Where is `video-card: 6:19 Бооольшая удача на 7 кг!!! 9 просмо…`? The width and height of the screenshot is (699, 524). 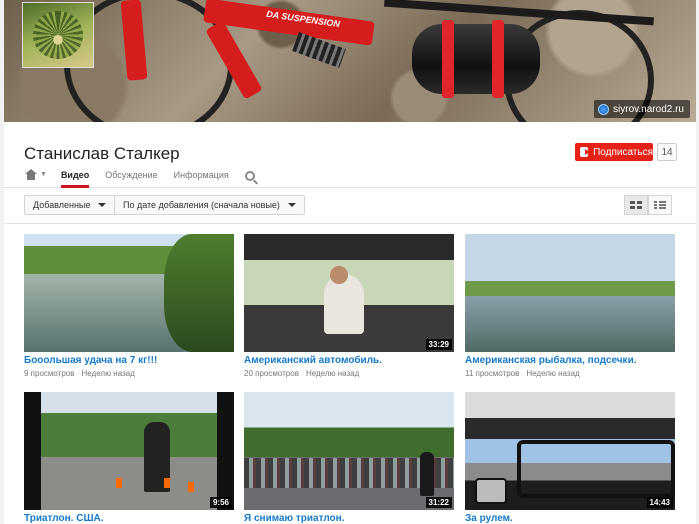
video-card: 6:19 Бооольшая удача на 7 кг!!! 9 просмо… is located at coordinates (129, 306).